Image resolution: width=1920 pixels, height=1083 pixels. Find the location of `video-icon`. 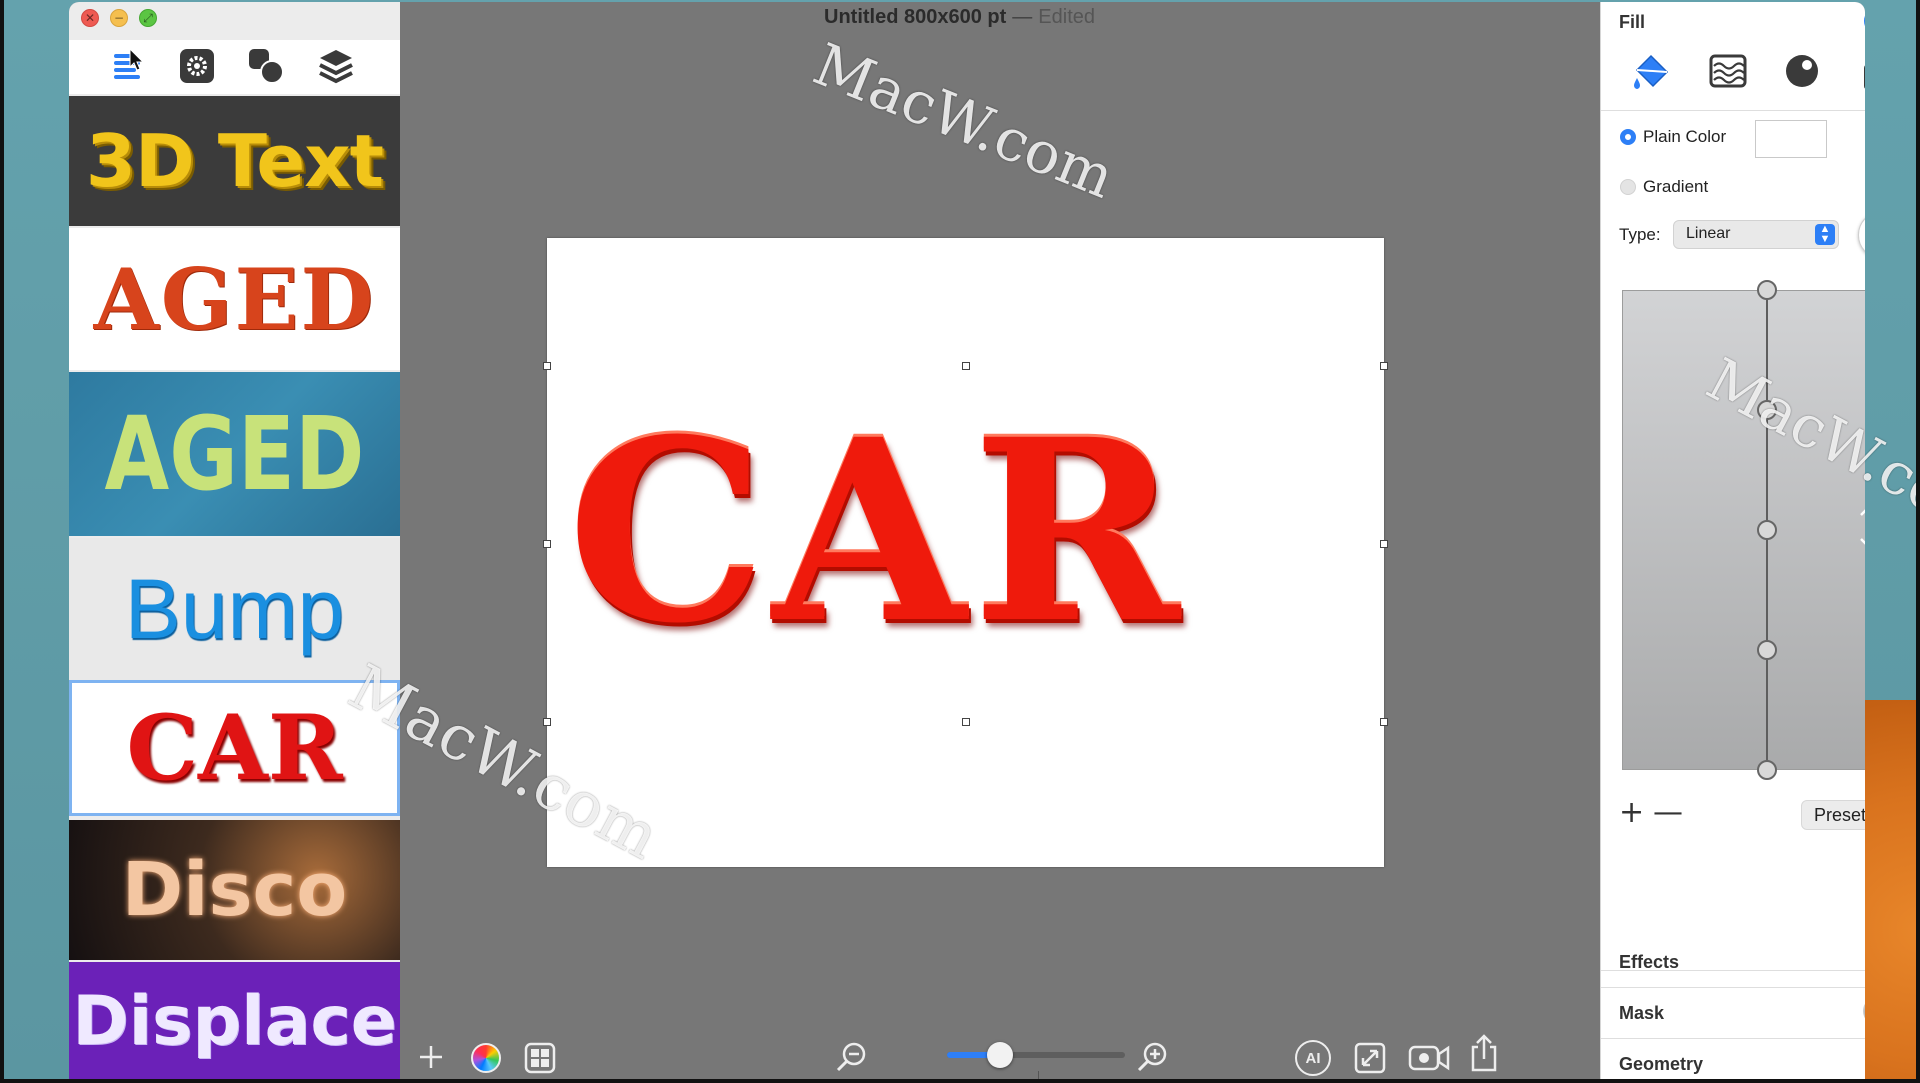

video-icon is located at coordinates (1429, 1058).